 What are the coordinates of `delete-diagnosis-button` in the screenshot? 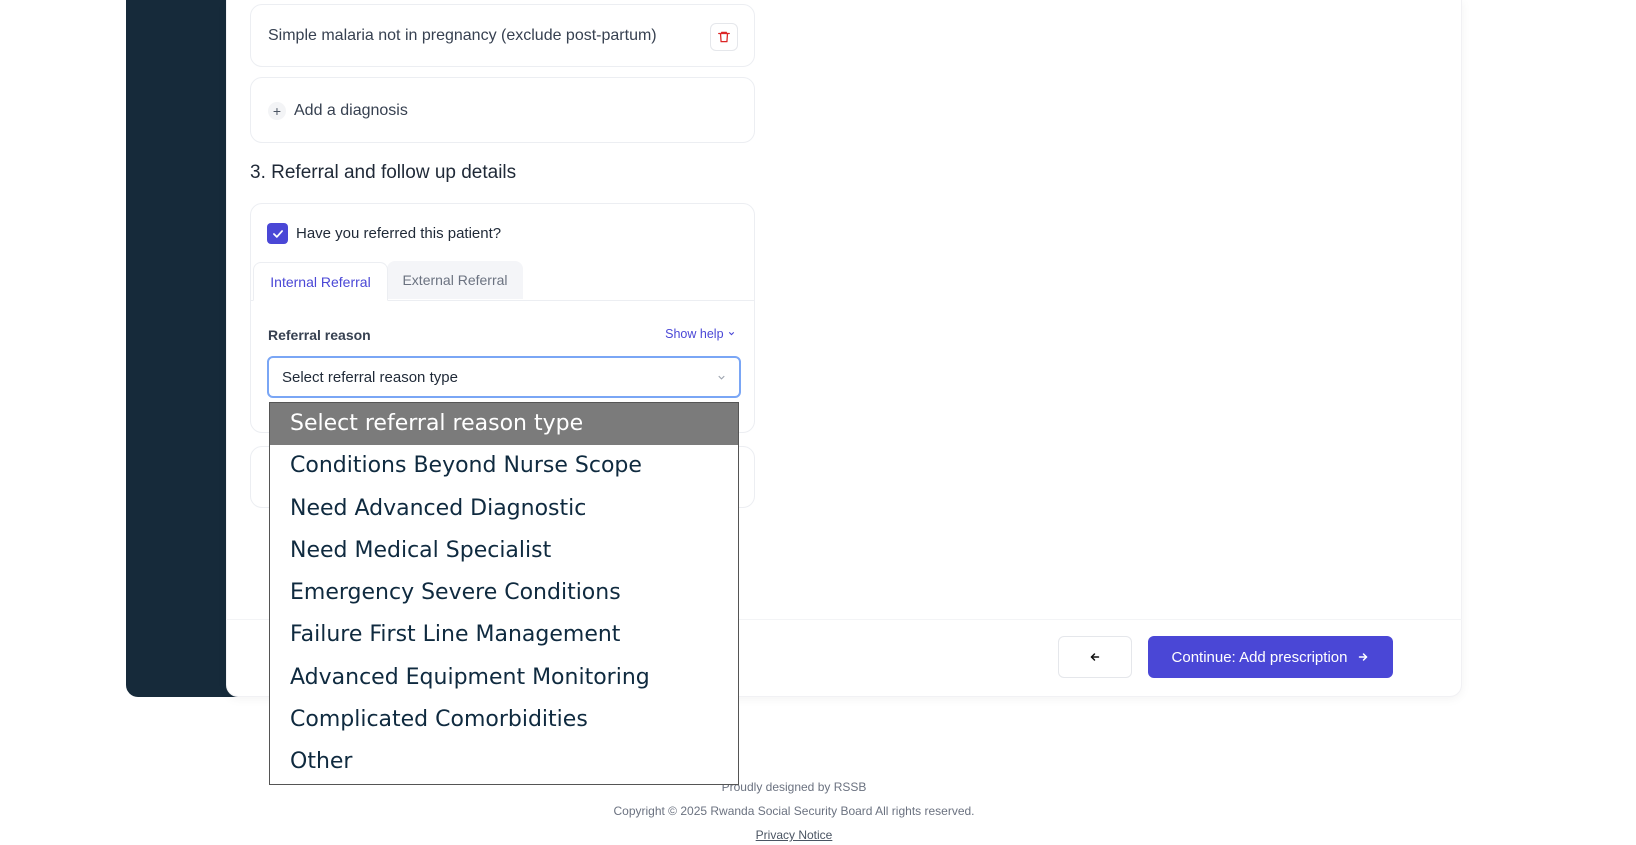 It's located at (724, 37).